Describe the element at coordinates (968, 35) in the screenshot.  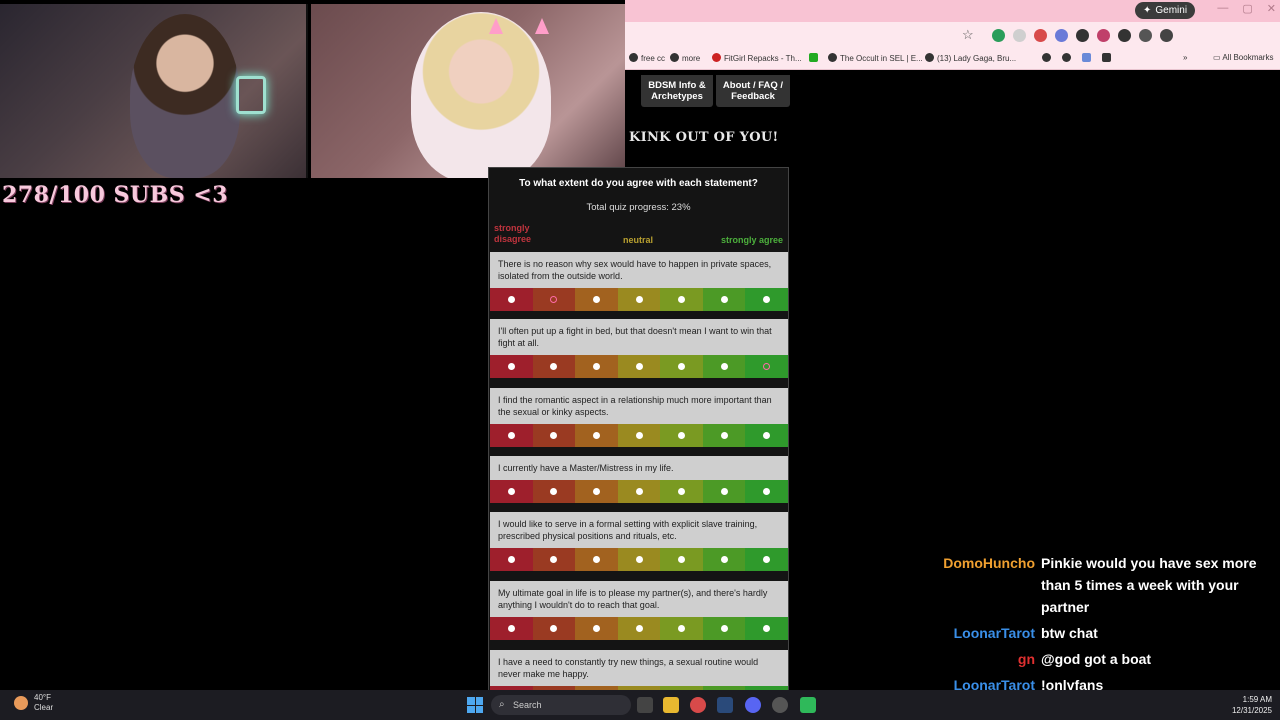
I see `bookmark-star-icon: ☆` at that location.